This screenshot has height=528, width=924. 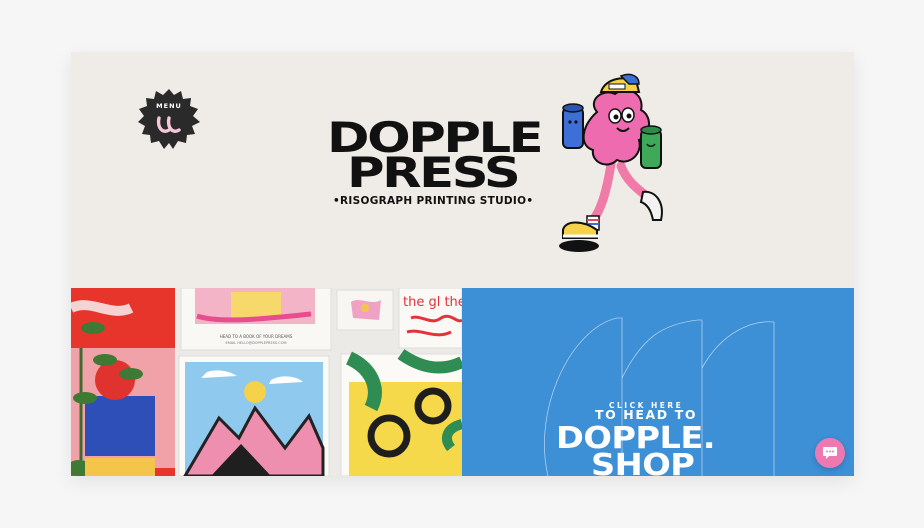 I want to click on poster-right-text: the gl the sm the ci, so click(x=432, y=302).